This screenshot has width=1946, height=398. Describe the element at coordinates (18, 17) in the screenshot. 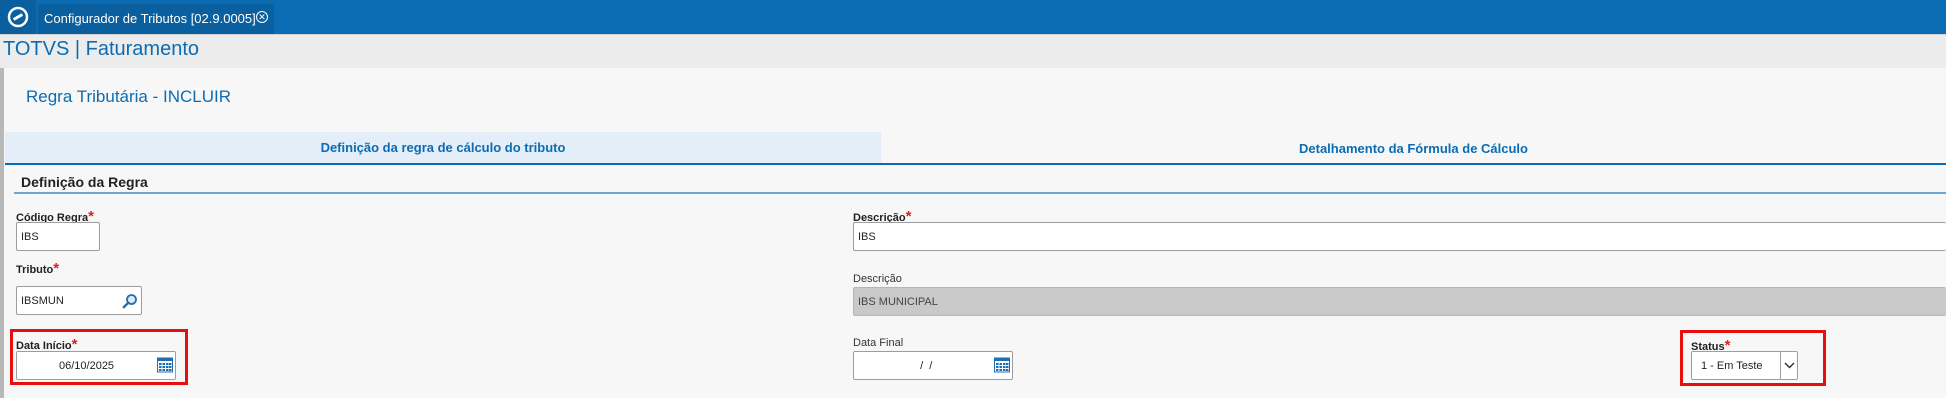

I see `totvs-logo-icon` at that location.